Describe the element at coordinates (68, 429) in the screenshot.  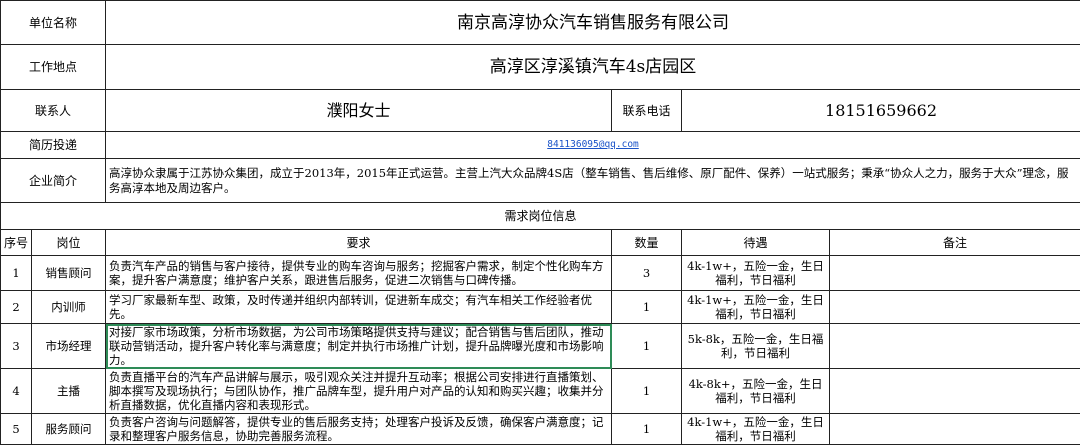
I see `row-title: 服务顾问` at that location.